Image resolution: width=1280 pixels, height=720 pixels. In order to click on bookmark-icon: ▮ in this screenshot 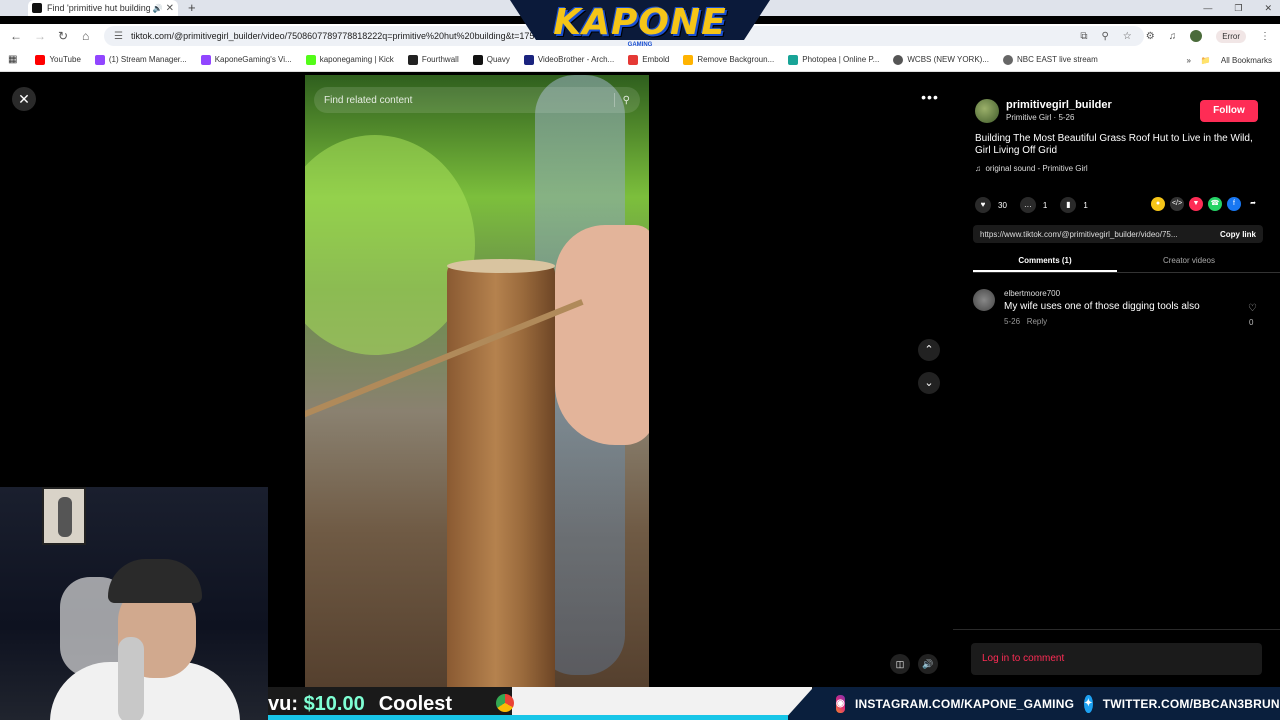, I will do `click(1068, 205)`.